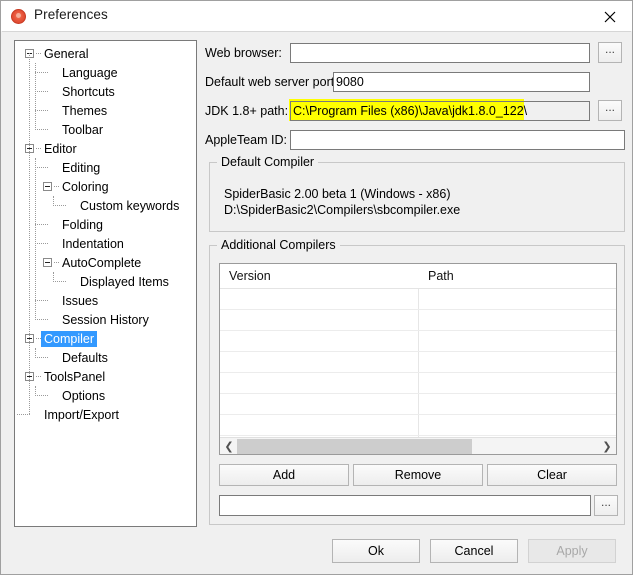  Describe the element at coordinates (105, 205) in the screenshot. I see `sidebar-item-custom-keywords: Custom keywords` at that location.